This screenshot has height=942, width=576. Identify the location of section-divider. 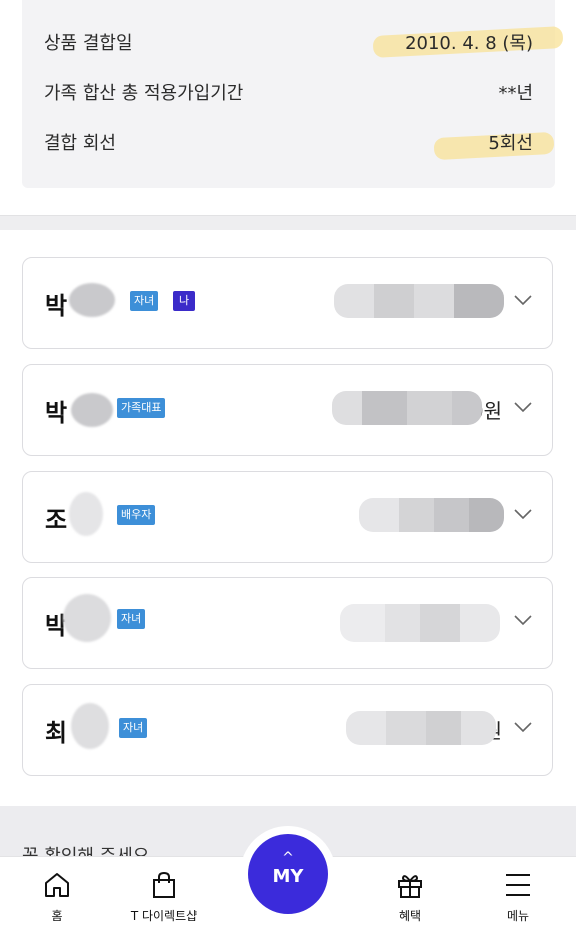
(288, 222).